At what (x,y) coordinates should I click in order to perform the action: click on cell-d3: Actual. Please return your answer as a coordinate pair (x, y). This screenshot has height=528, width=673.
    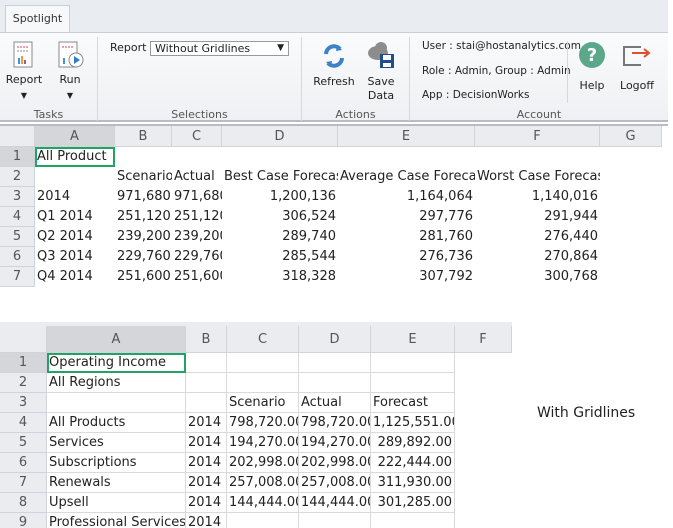
    Looking at the image, I should click on (335, 403).